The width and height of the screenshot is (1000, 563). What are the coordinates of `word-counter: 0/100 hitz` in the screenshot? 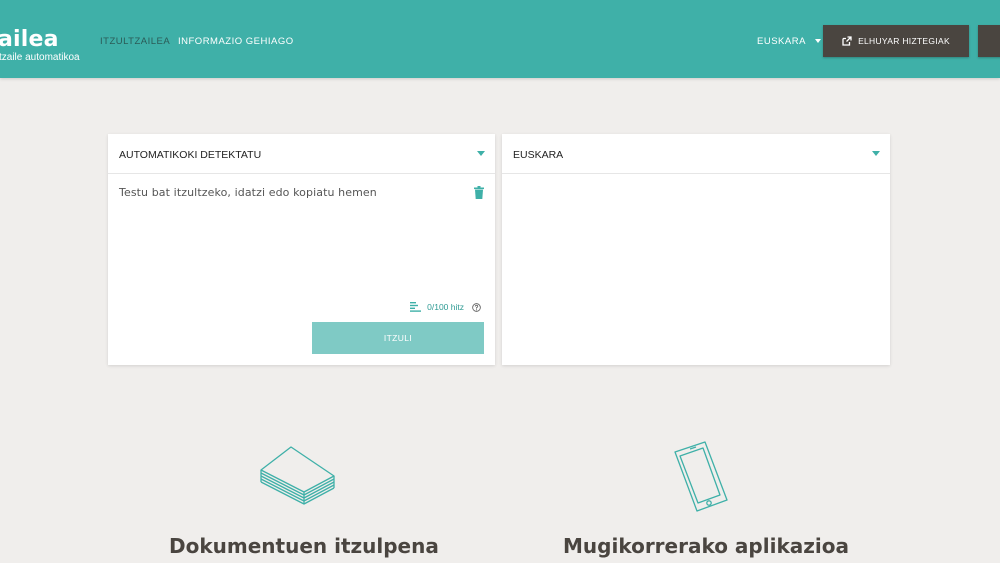 It's located at (445, 307).